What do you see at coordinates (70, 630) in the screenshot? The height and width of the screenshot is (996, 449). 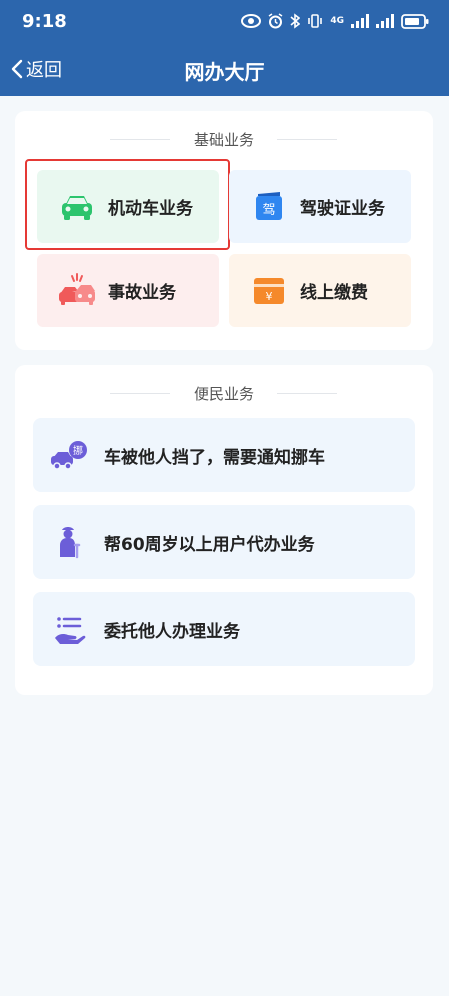 I see `delegate-icon` at bounding box center [70, 630].